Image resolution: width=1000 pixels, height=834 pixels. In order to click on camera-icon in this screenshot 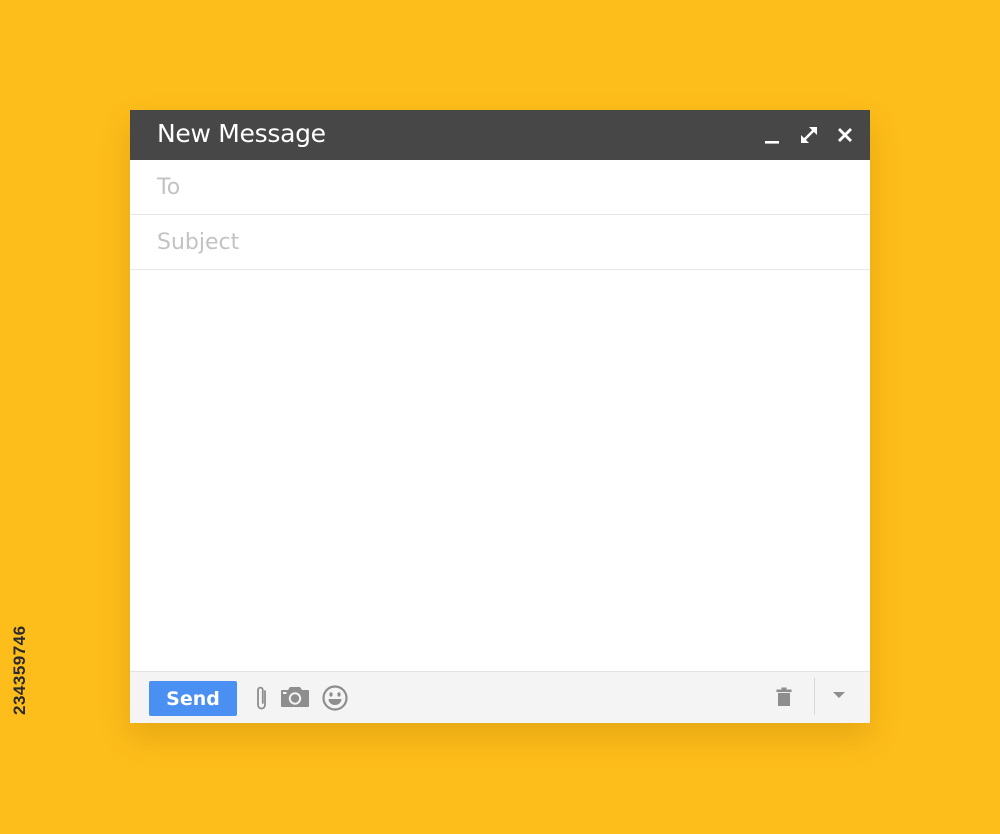, I will do `click(295, 697)`.